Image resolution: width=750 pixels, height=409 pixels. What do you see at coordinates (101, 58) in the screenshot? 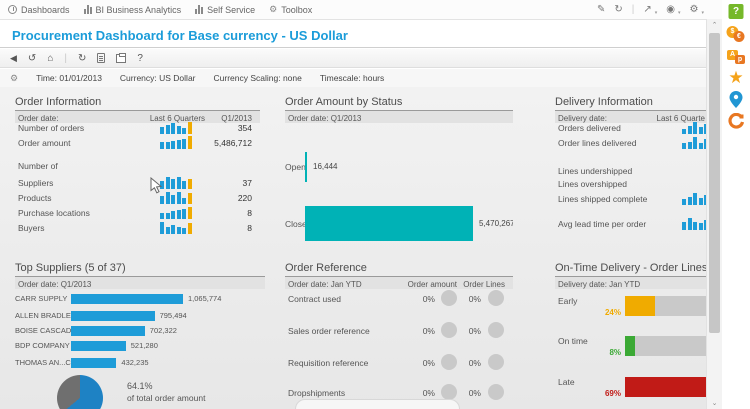
I see `document-icon` at bounding box center [101, 58].